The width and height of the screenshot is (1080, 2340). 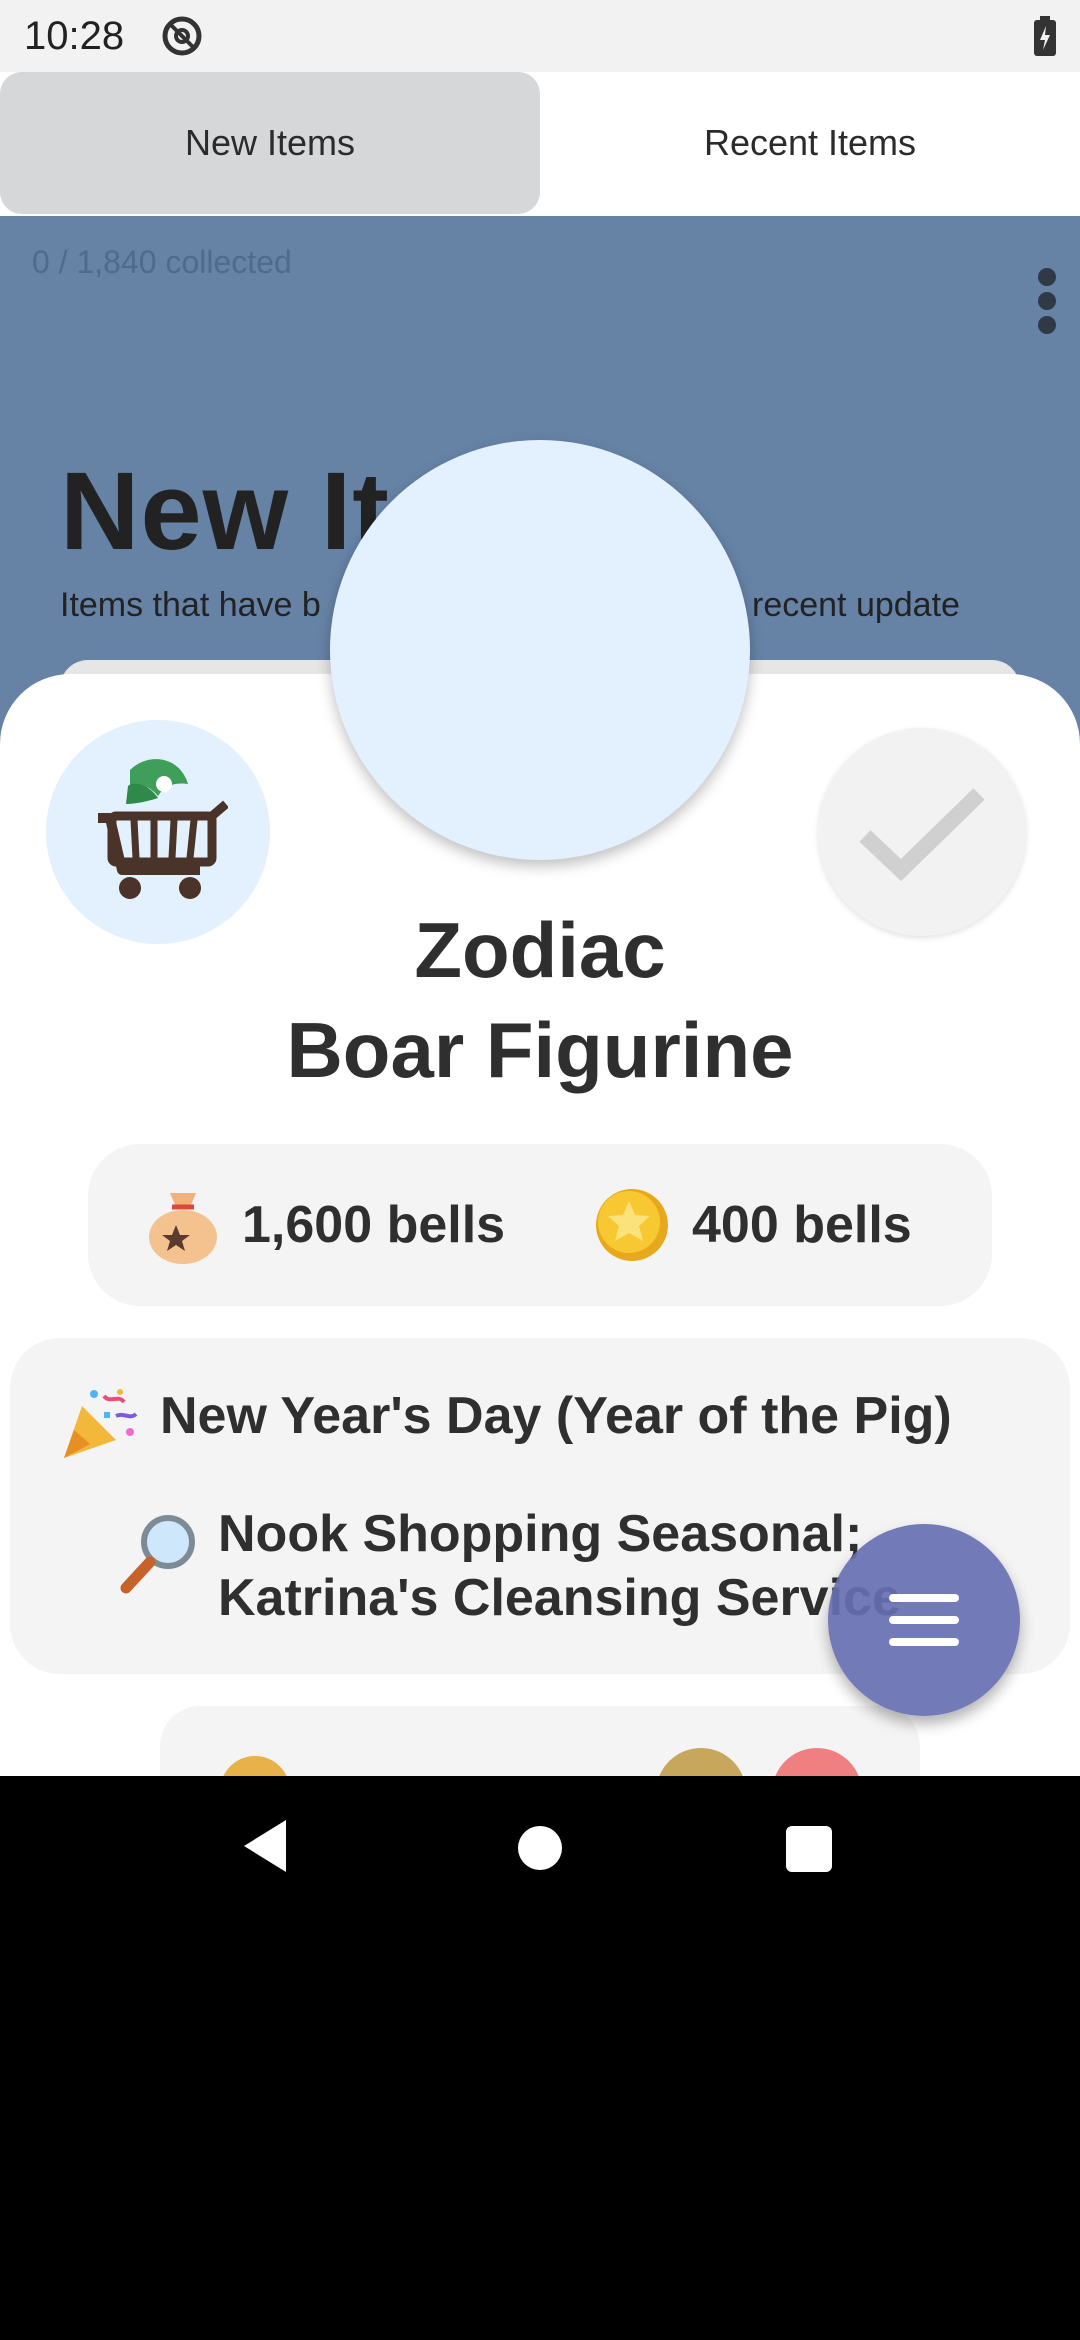 What do you see at coordinates (374, 1225) in the screenshot?
I see `buy-price-label: 1,600 bells` at bounding box center [374, 1225].